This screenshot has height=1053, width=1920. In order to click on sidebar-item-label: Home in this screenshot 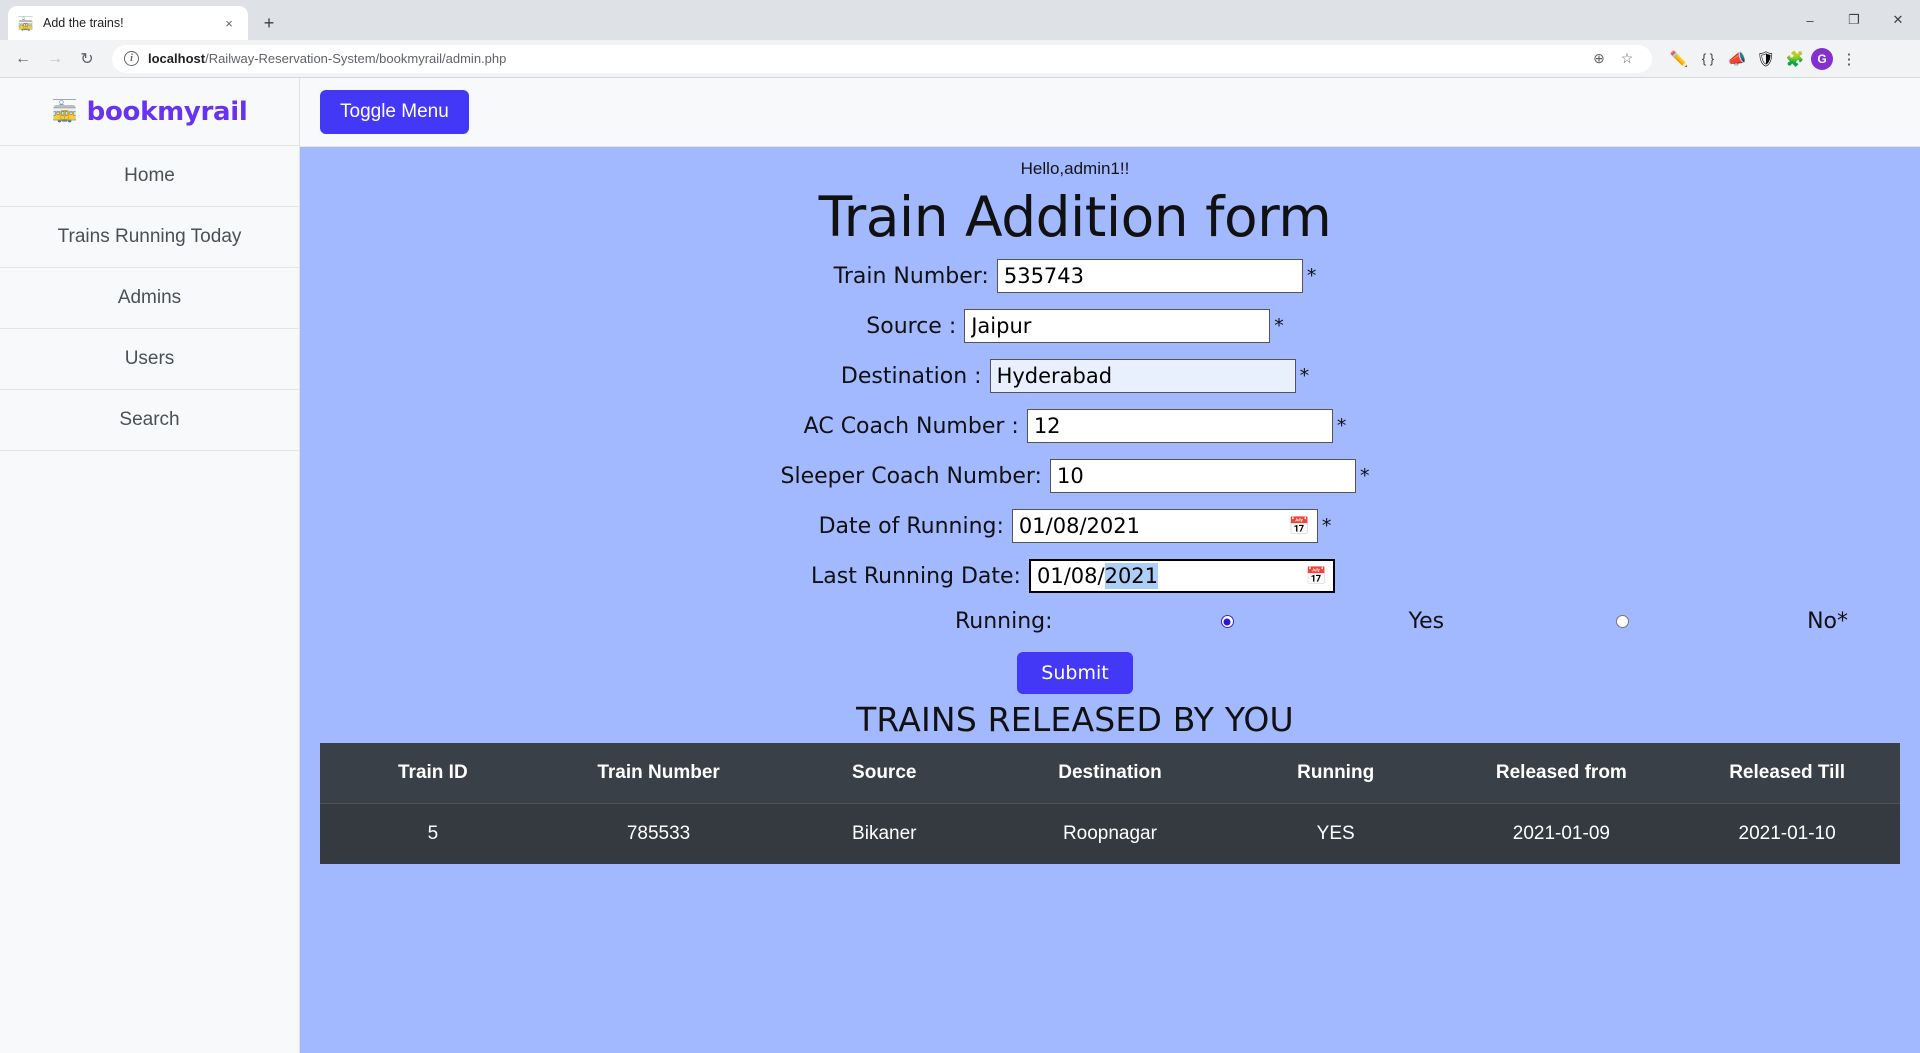, I will do `click(149, 175)`.